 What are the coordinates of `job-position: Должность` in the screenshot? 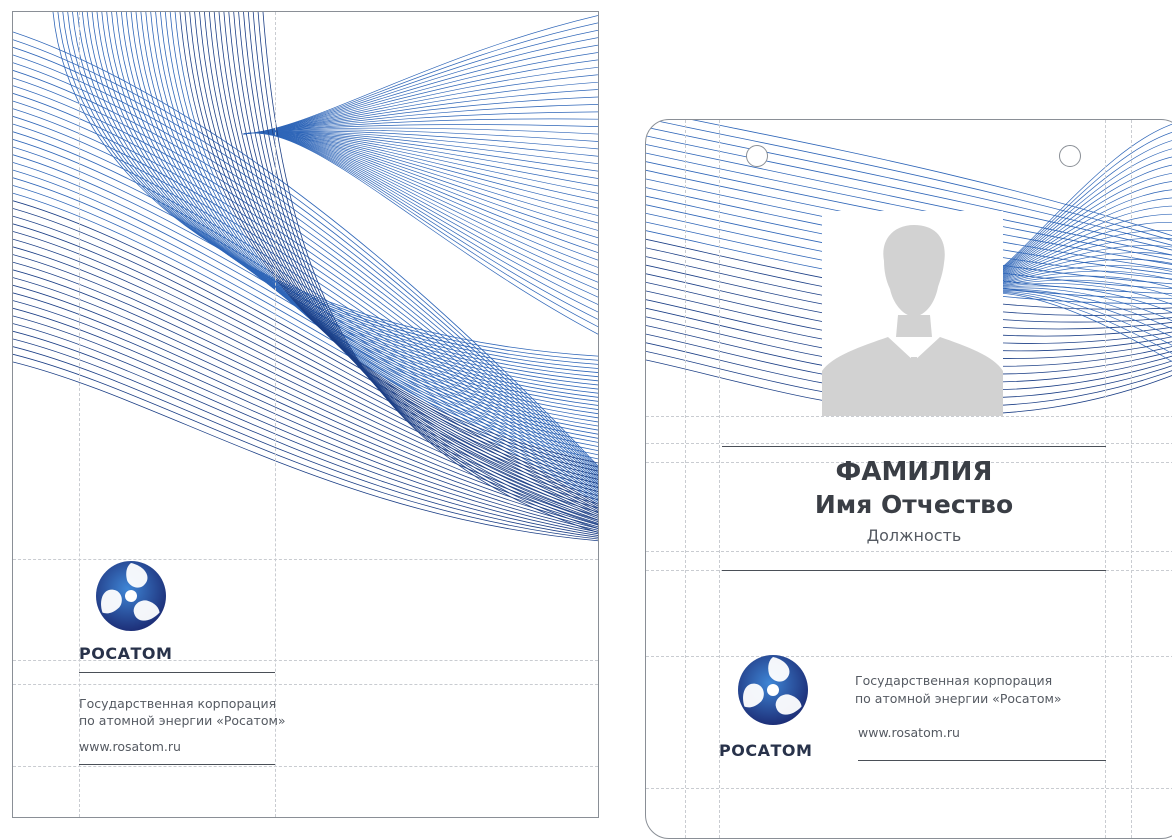 It's located at (914, 535).